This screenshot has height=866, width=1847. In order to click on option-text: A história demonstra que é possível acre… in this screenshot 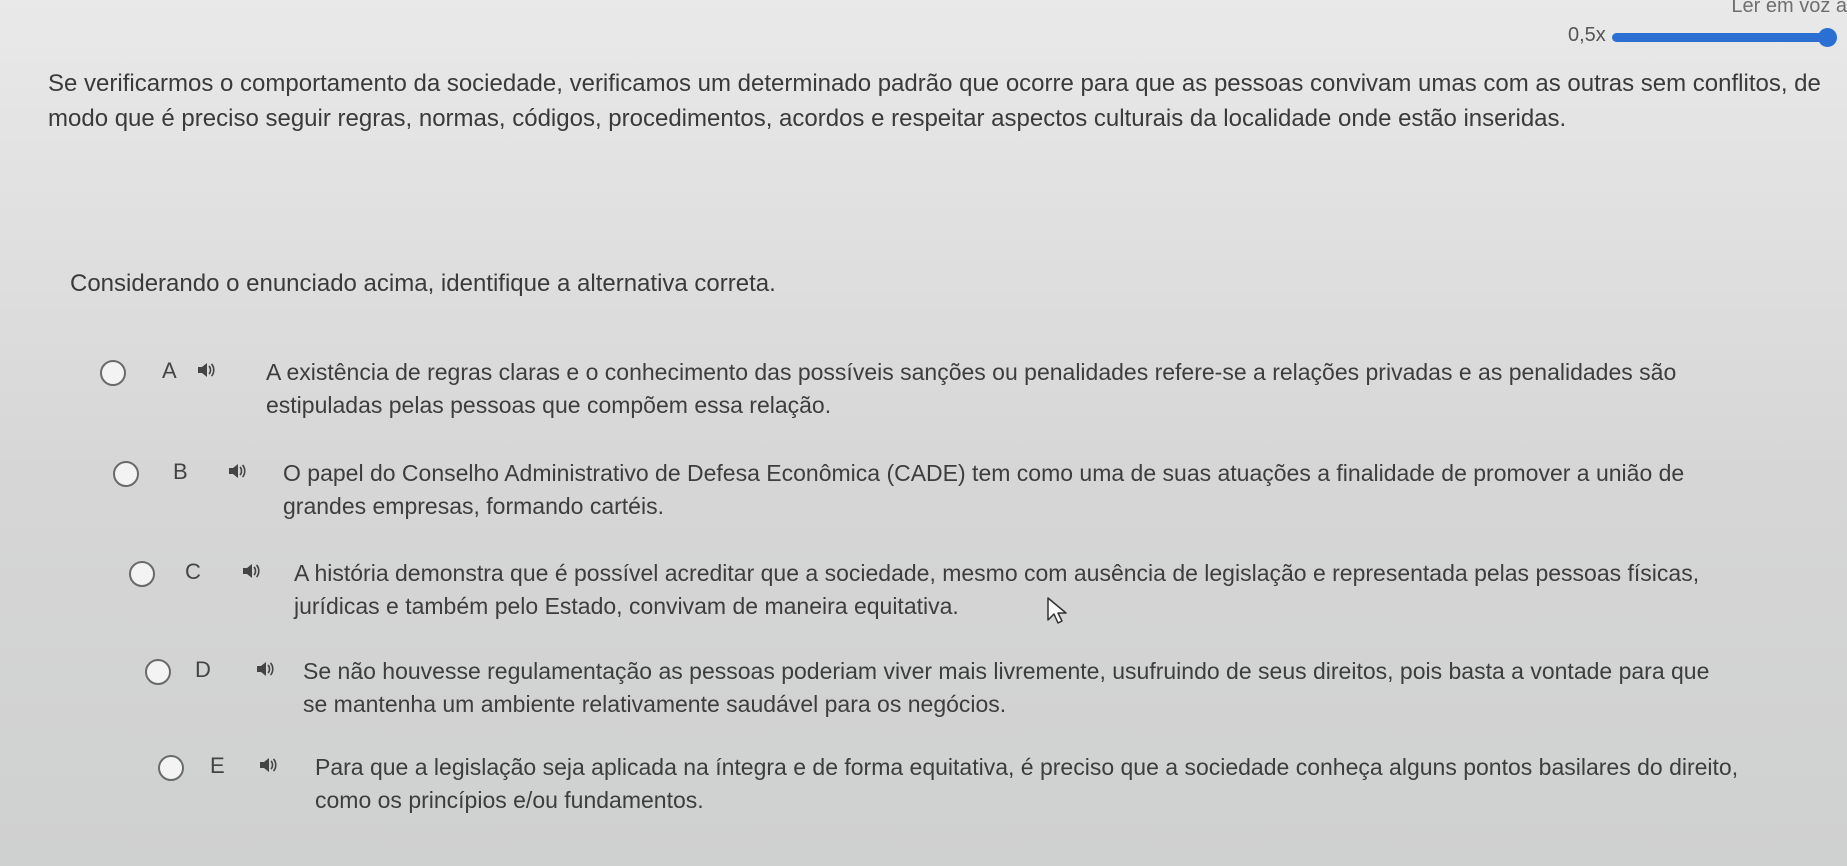, I will do `click(997, 589)`.